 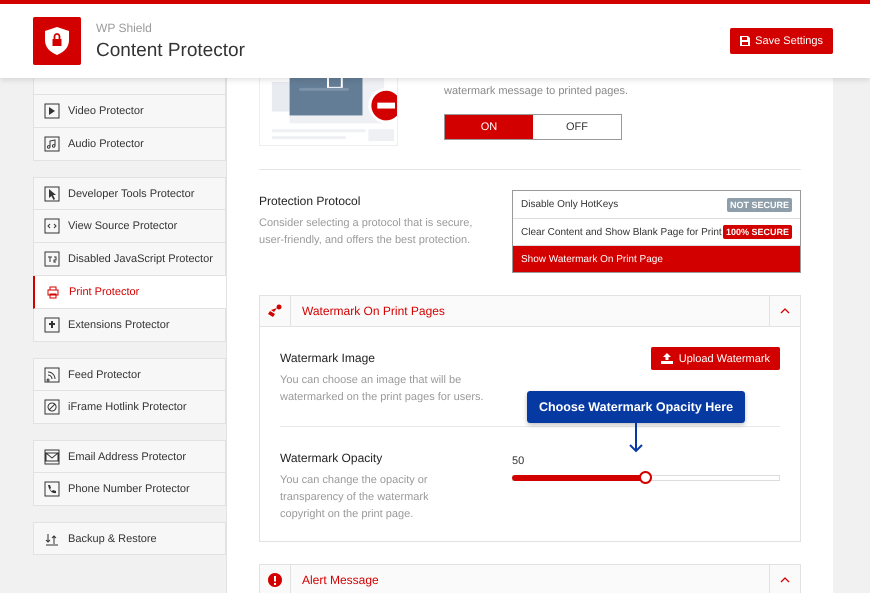 I want to click on sidebar-item: Extensions Protector, so click(x=129, y=325).